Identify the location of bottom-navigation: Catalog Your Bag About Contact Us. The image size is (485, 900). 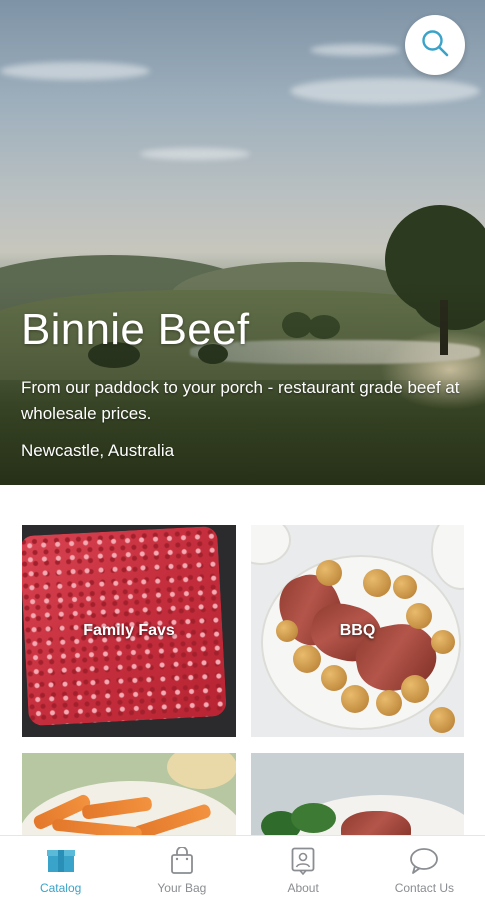
(242, 867).